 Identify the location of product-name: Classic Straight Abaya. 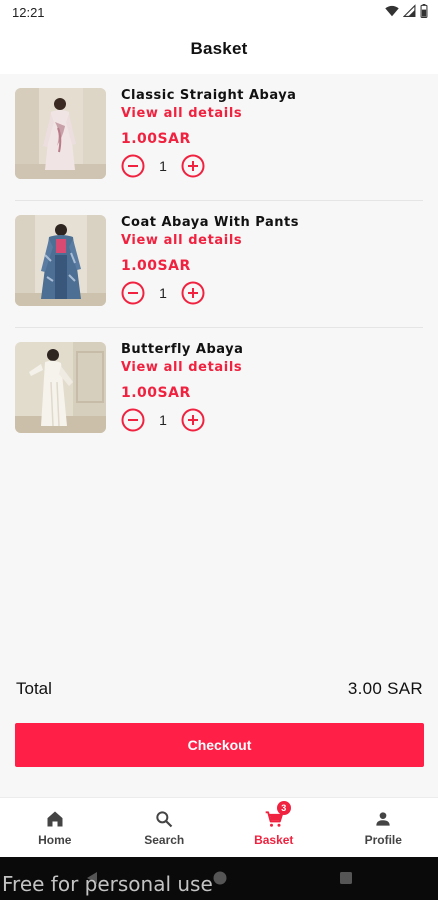
(209, 95).